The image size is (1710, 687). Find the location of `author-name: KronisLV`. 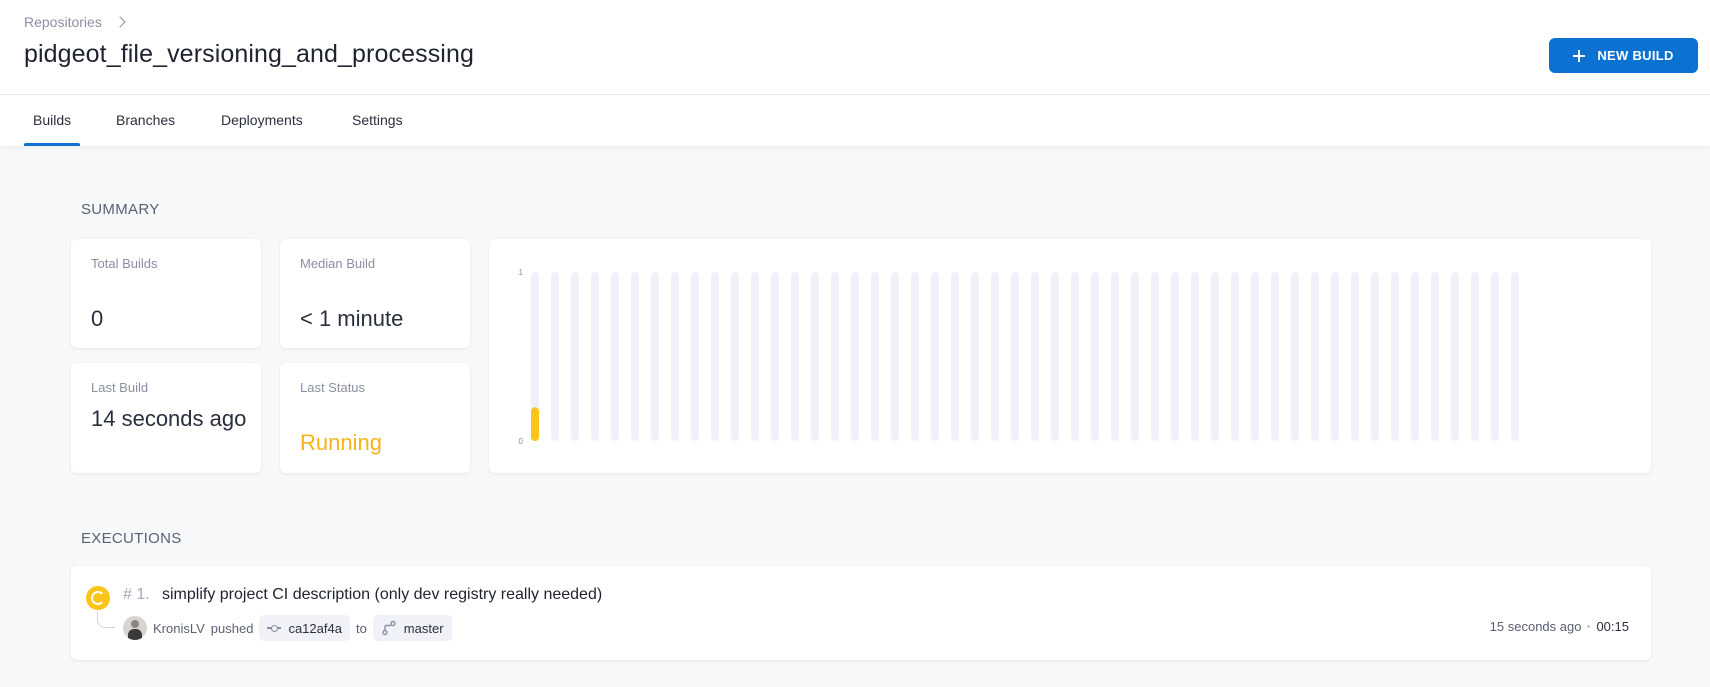

author-name: KronisLV is located at coordinates (179, 628).